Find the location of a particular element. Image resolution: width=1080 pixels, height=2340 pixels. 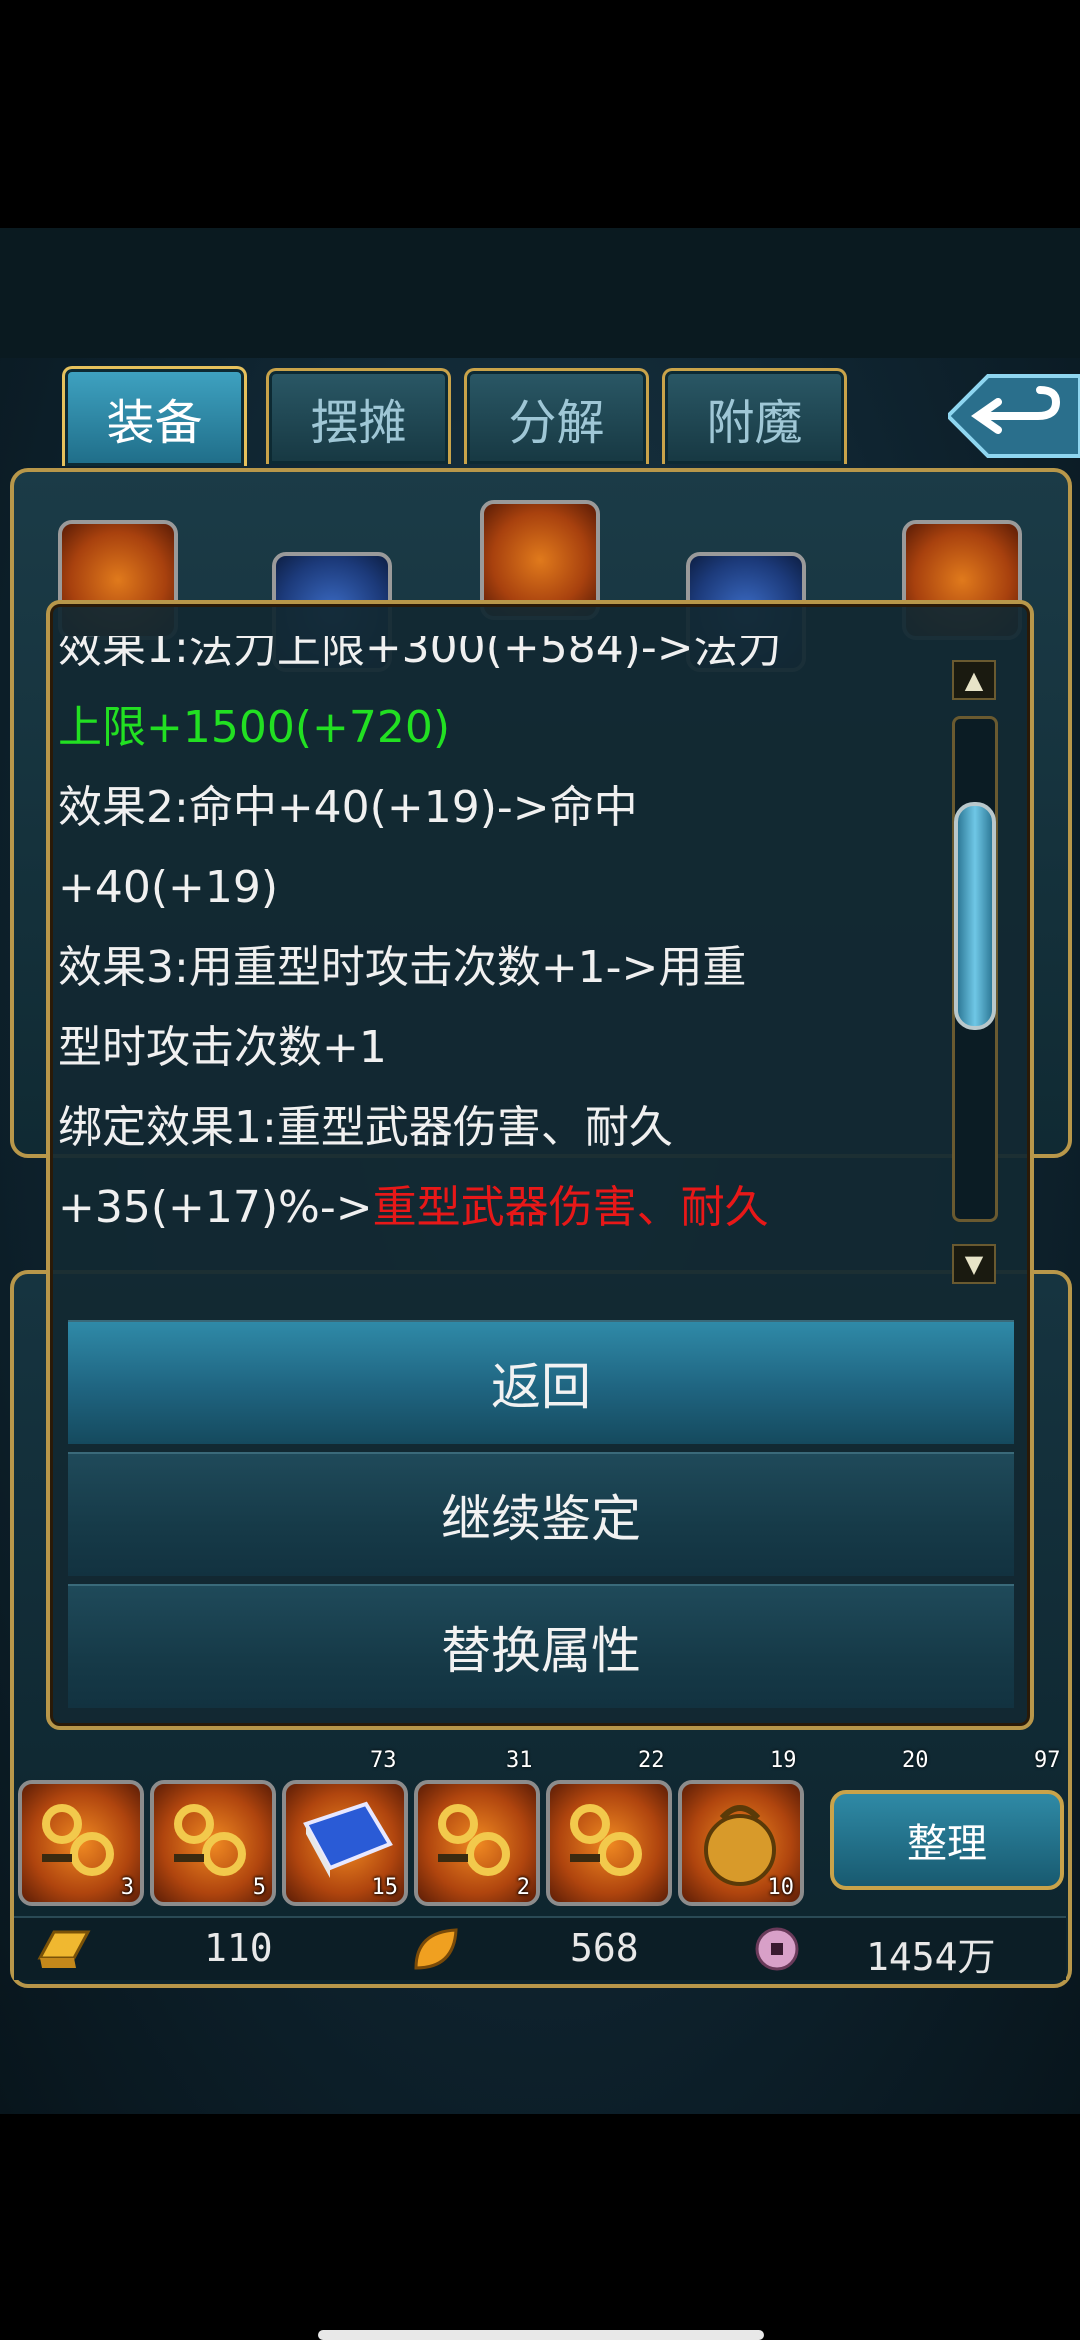

gold-amount: 110 is located at coordinates (238, 1948).